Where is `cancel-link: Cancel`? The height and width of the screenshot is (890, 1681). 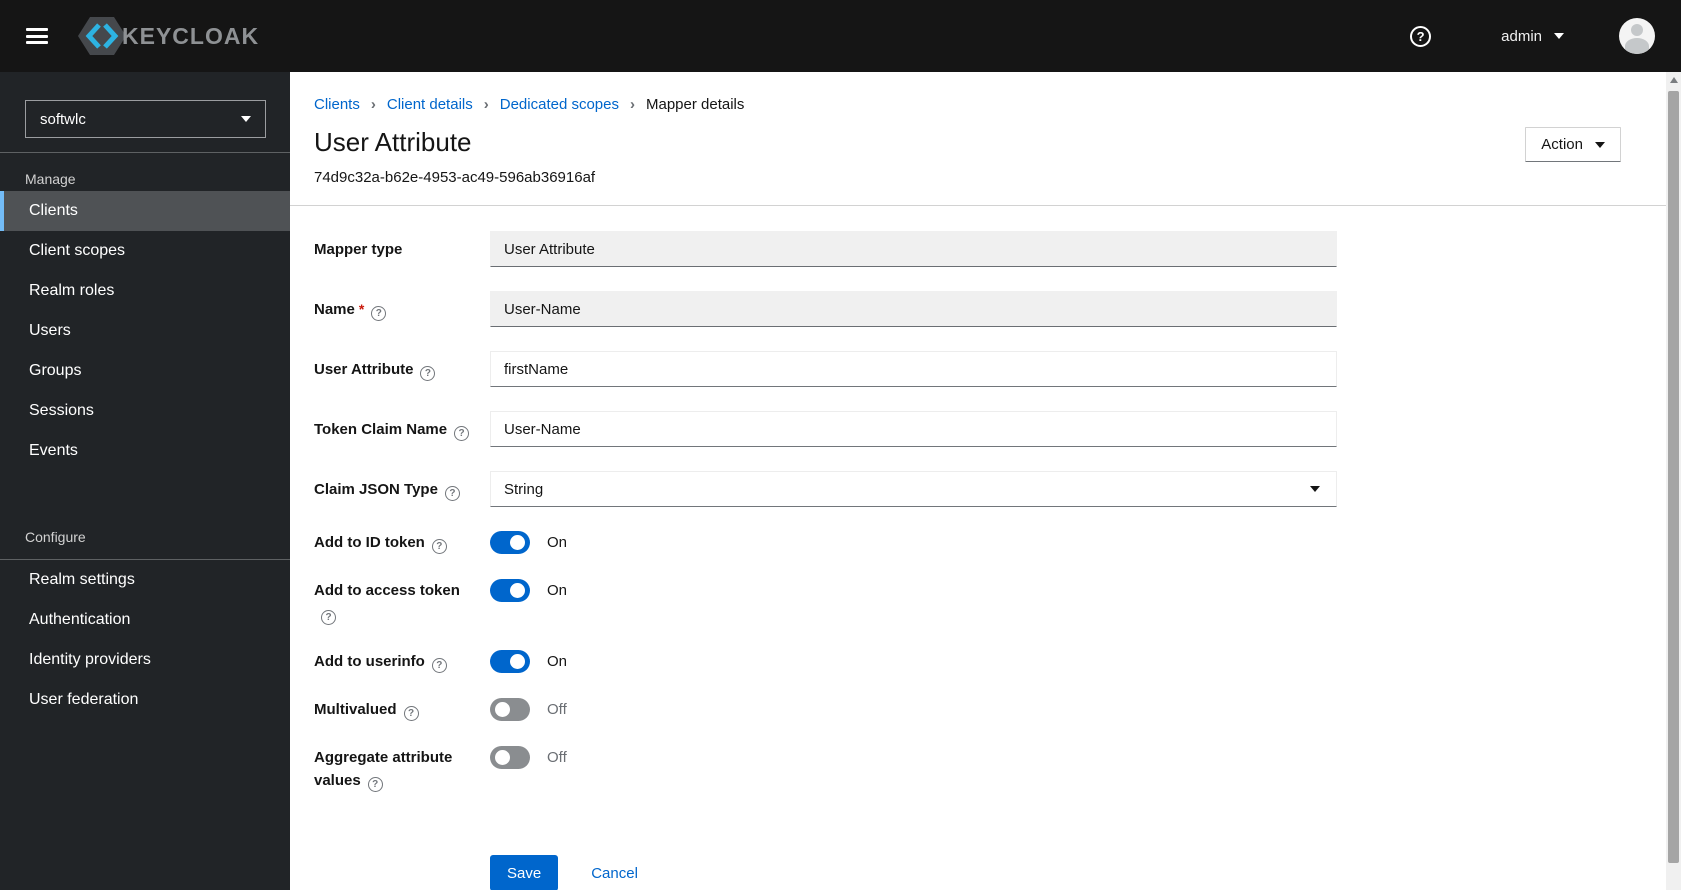 cancel-link: Cancel is located at coordinates (614, 873).